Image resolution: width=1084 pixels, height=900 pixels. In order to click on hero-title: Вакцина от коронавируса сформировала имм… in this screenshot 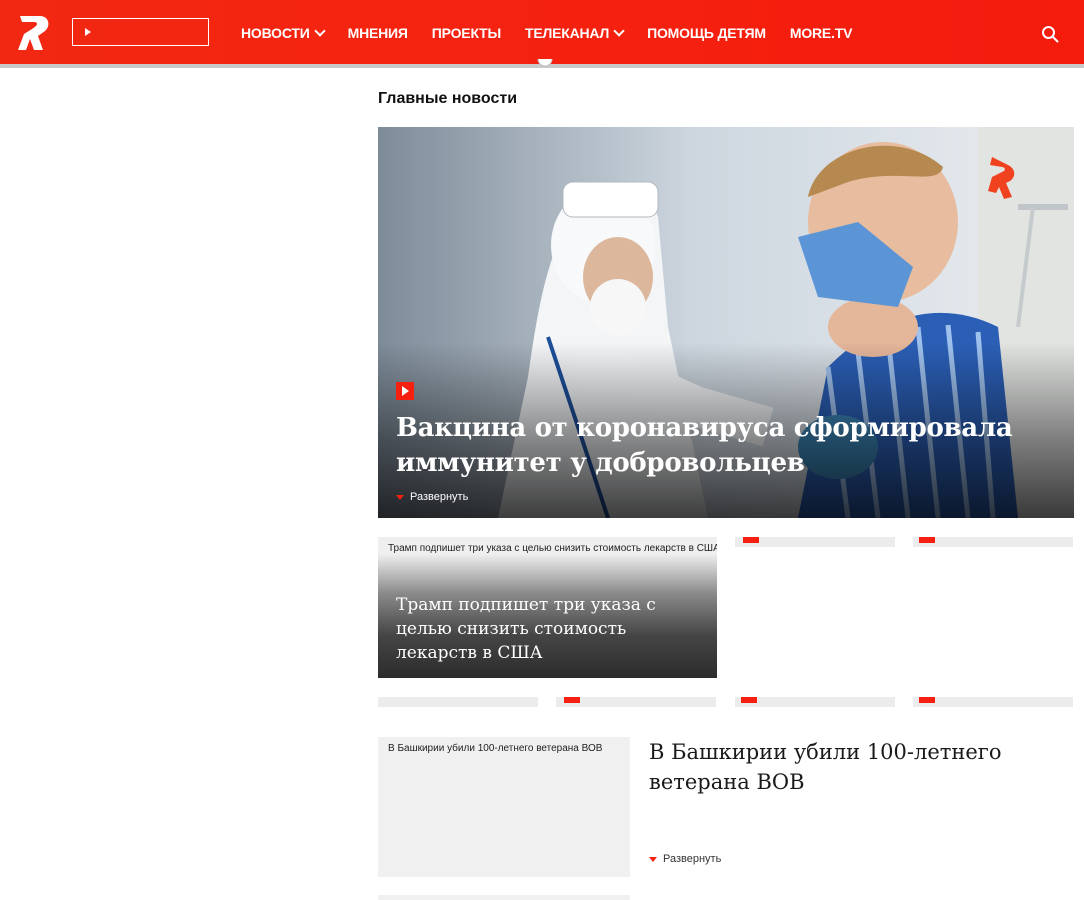, I will do `click(716, 446)`.